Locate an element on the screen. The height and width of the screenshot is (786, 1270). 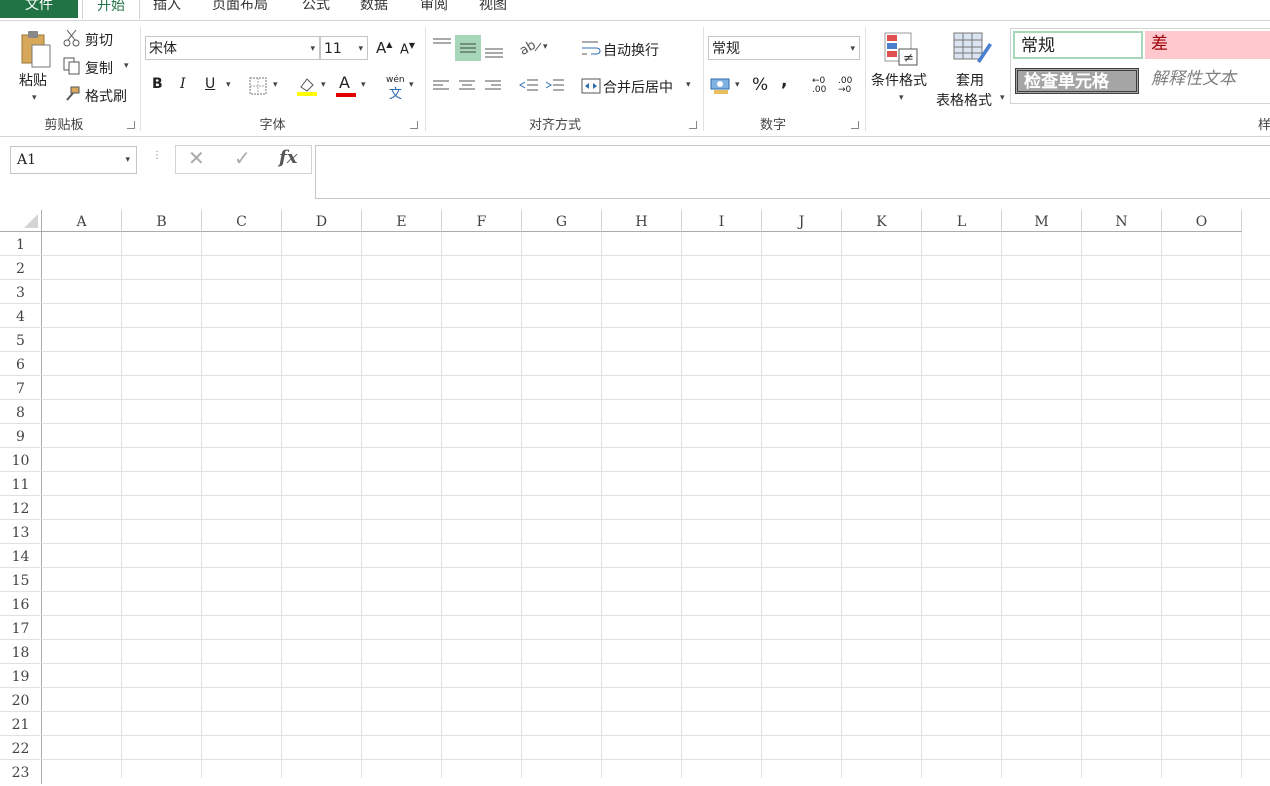
number-group-label: 数字 is located at coordinates (772, 125).